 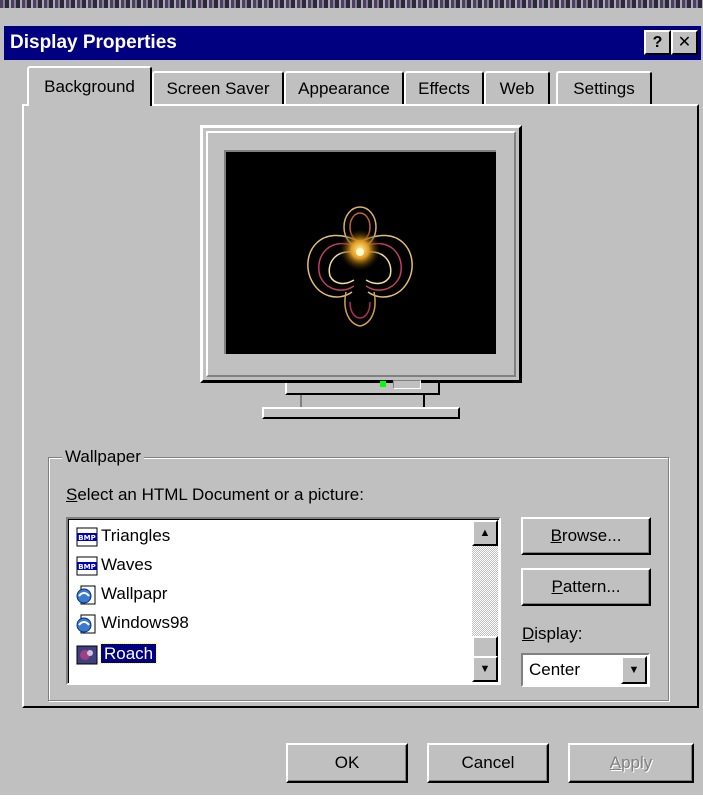 I want to click on cancel-button: Cancel, so click(x=488, y=763).